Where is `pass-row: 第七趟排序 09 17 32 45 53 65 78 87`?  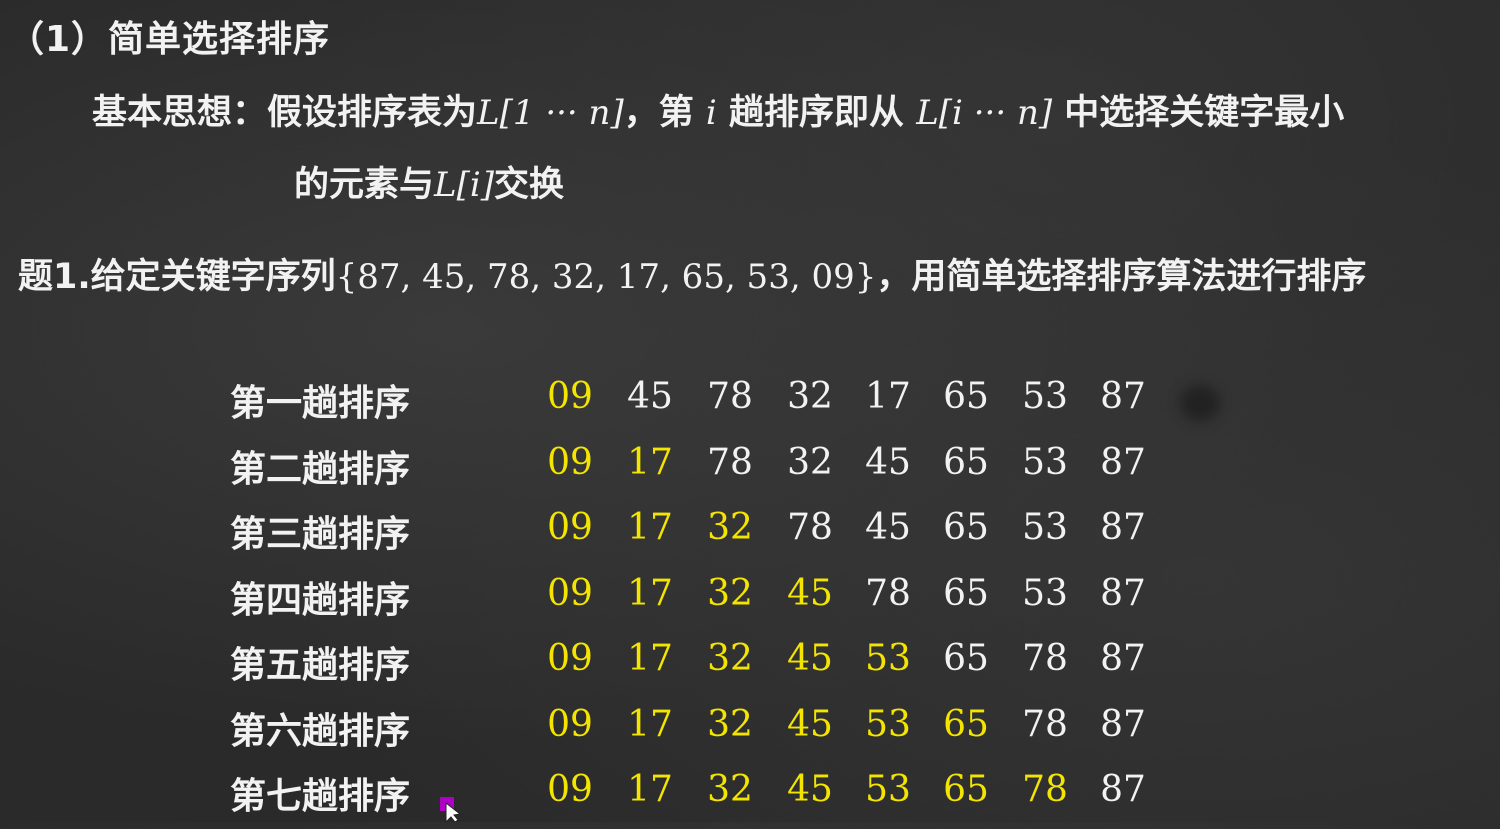
pass-row: 第七趟排序 09 17 32 45 53 65 78 87 is located at coordinates (700, 796).